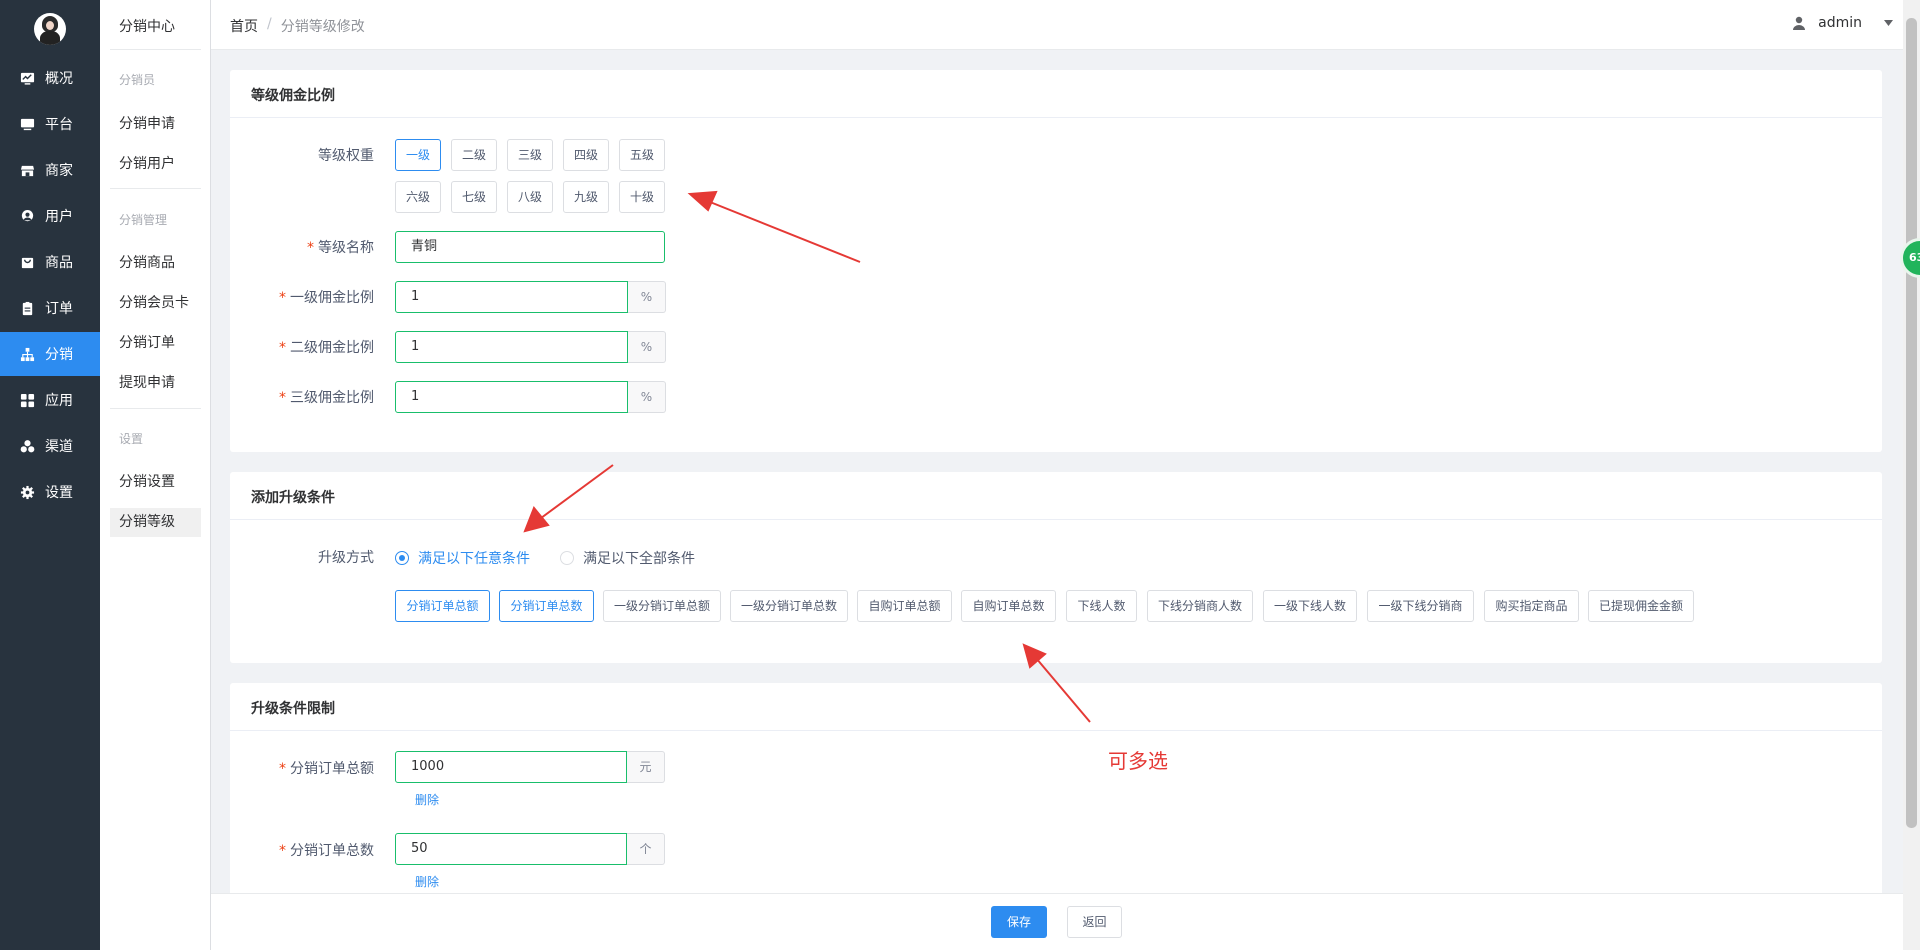  What do you see at coordinates (50, 29) in the screenshot?
I see `avatar` at bounding box center [50, 29].